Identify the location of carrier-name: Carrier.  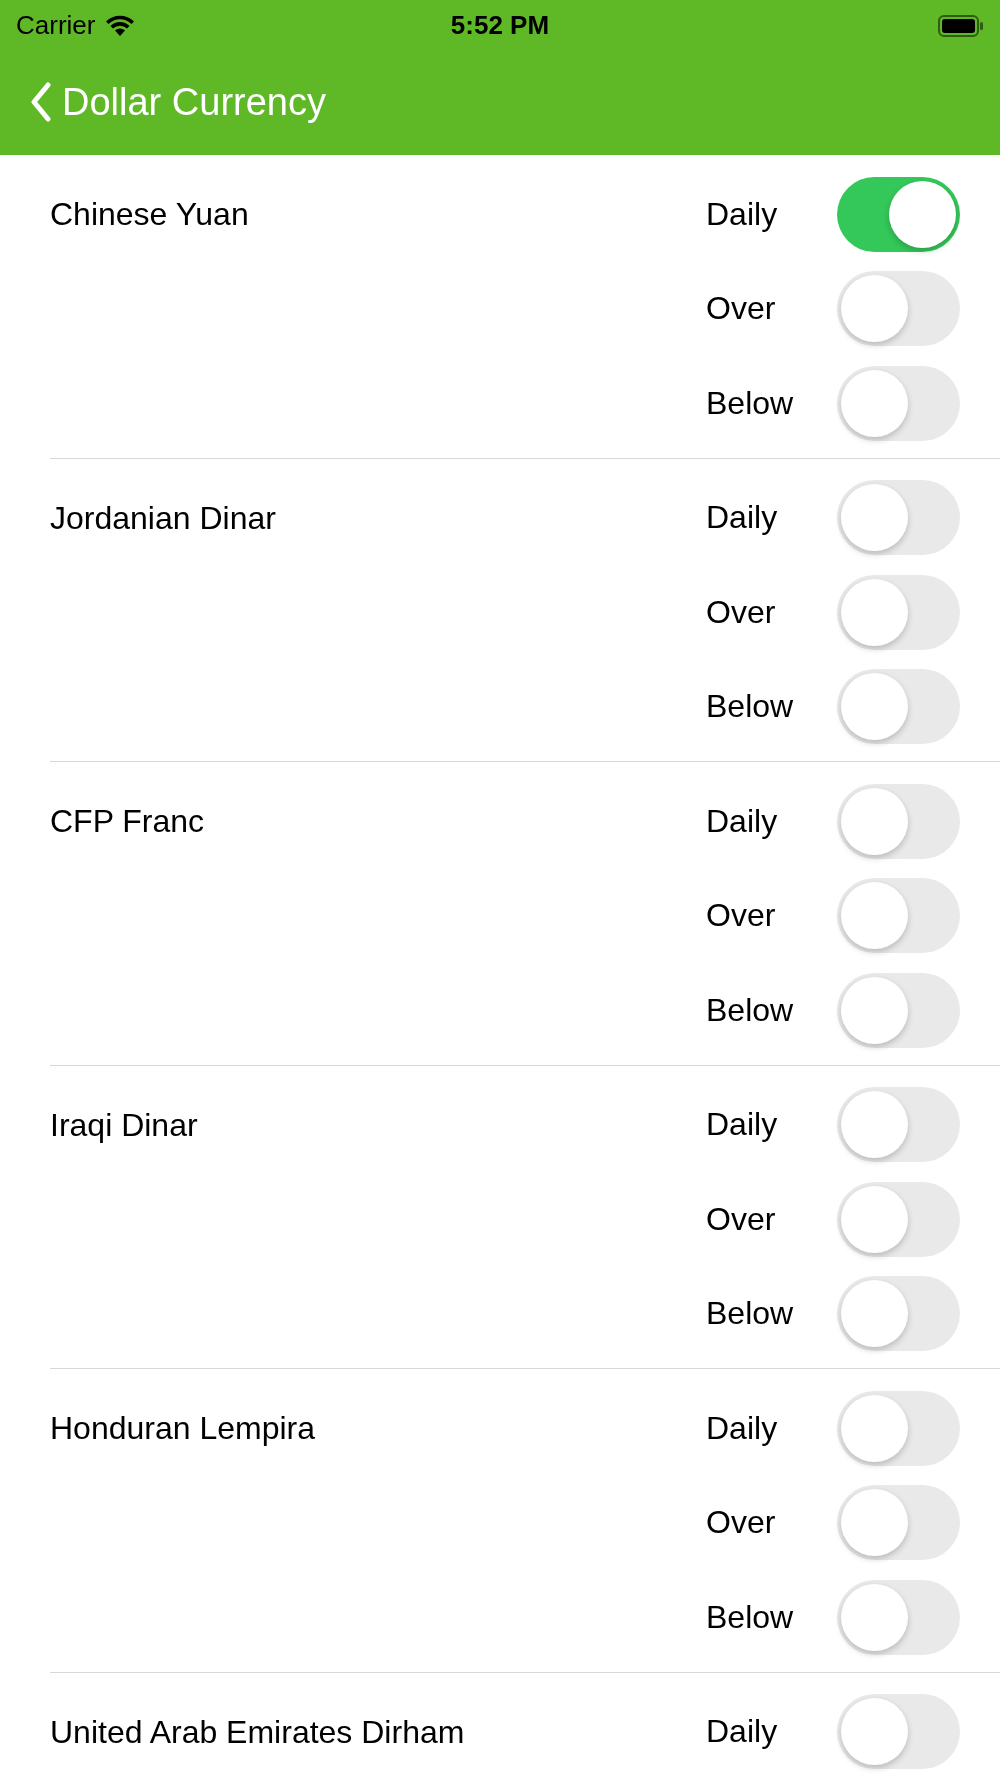
(56, 25).